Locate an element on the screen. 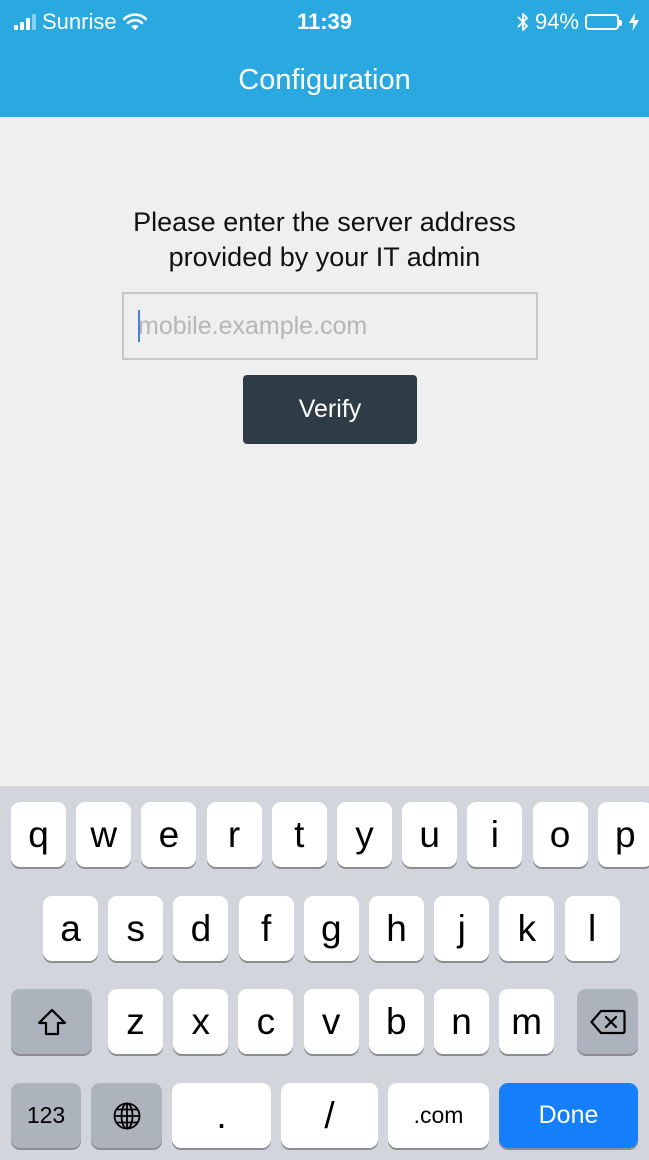 This screenshot has height=1160, width=649. status-right: 94% is located at coordinates (578, 22).